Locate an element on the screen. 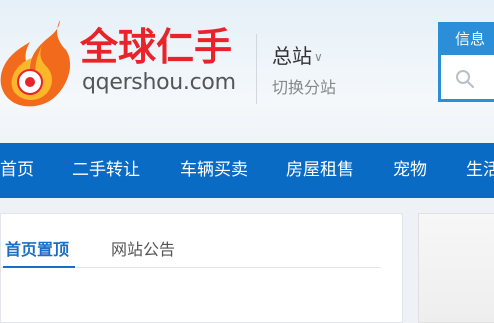 This screenshot has height=323, width=494. nav-item-home: 首页 is located at coordinates (17, 170).